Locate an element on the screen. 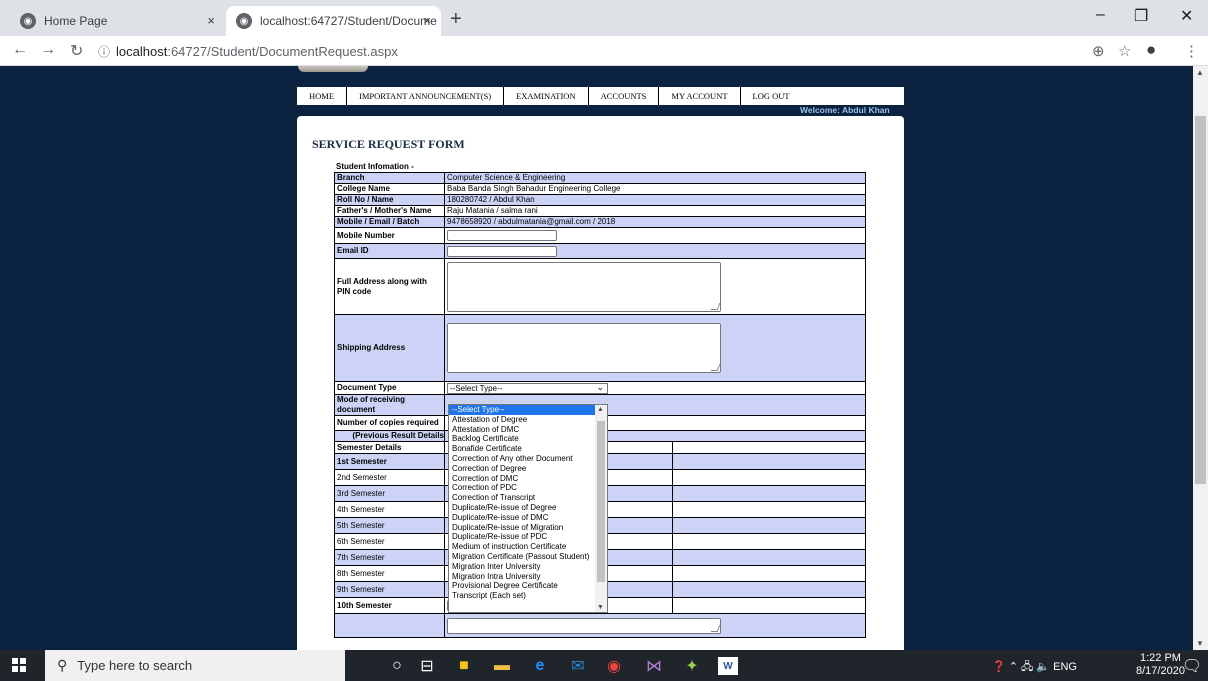 This screenshot has width=1208, height=681. close-window-icon: ✕ is located at coordinates (1186, 16).